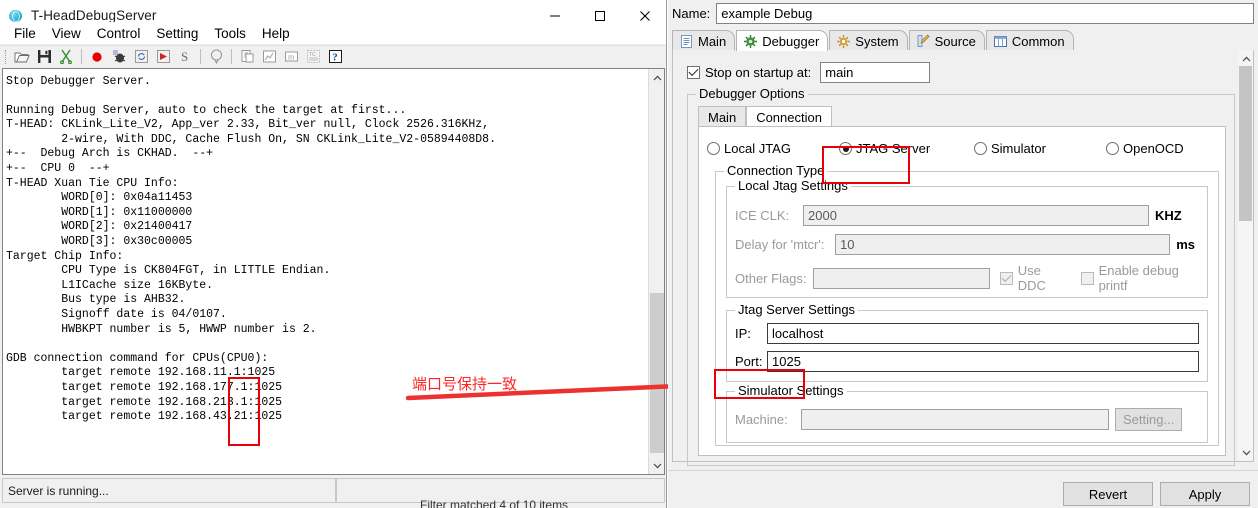 The width and height of the screenshot is (1258, 508). What do you see at coordinates (980, 148) in the screenshot?
I see `radio-simulator-dot` at bounding box center [980, 148].